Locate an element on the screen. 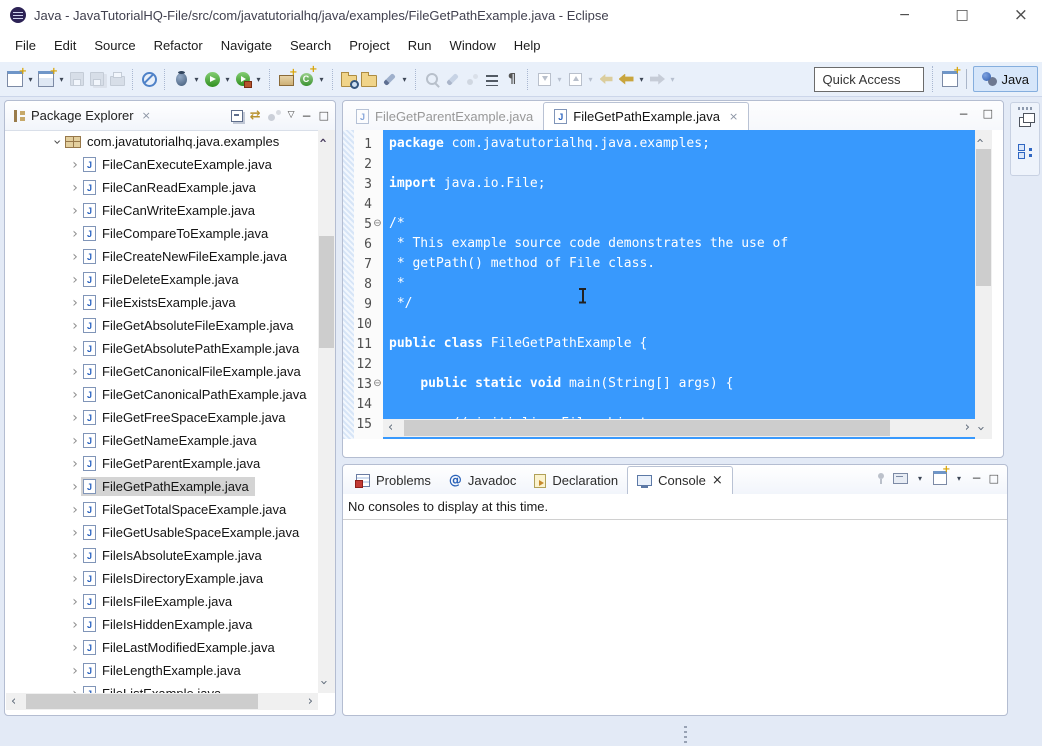 This screenshot has width=1042, height=746. back-dropdown: ▾ is located at coordinates (641, 79).